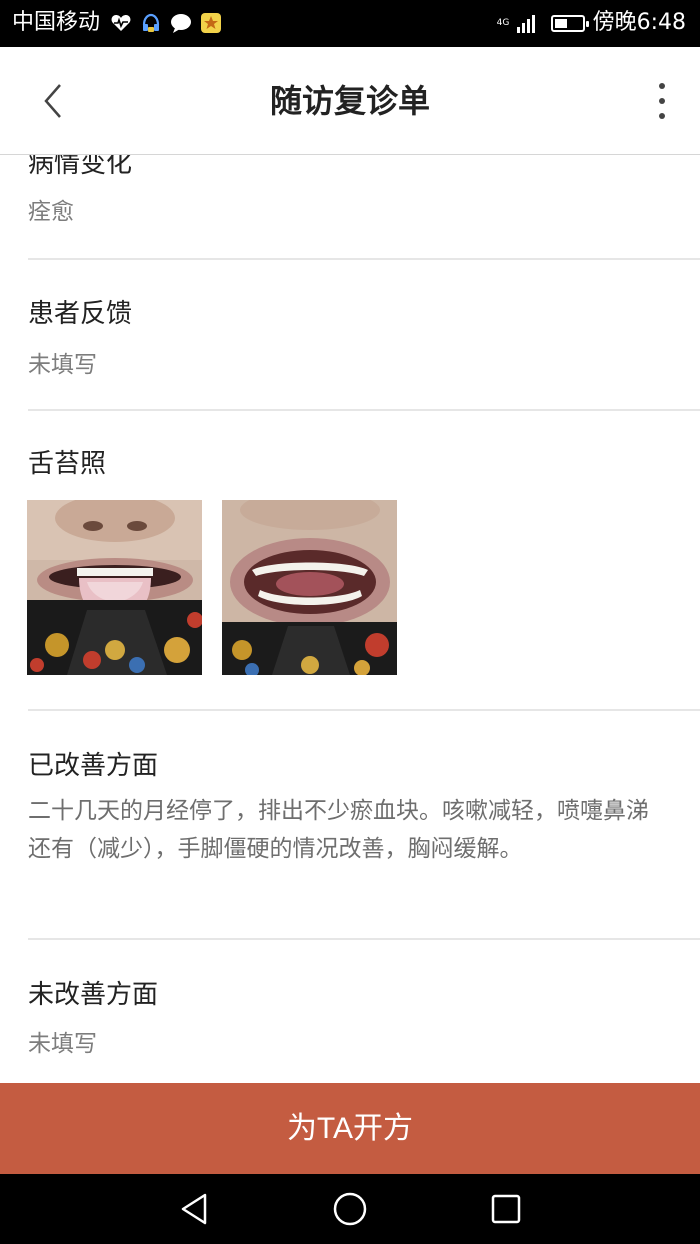  Describe the element at coordinates (114, 587) in the screenshot. I see `tongue-photo` at that location.